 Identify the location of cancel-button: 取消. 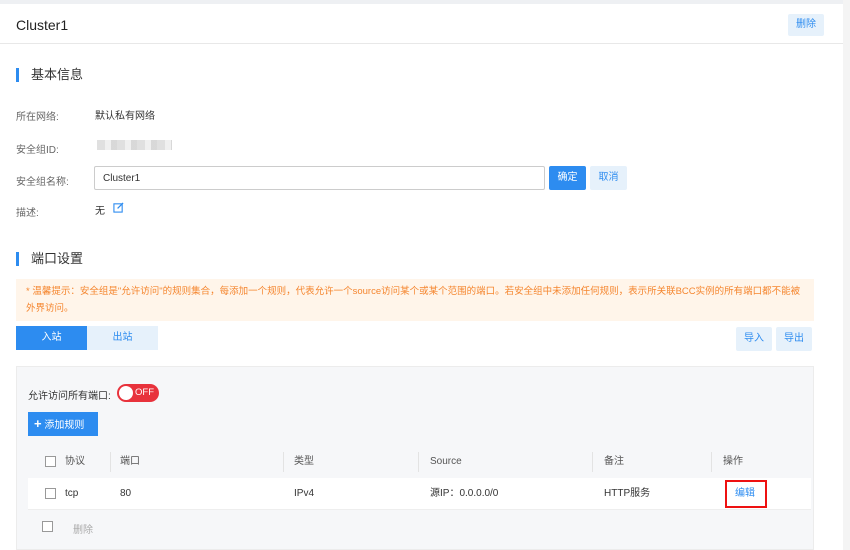
(608, 178).